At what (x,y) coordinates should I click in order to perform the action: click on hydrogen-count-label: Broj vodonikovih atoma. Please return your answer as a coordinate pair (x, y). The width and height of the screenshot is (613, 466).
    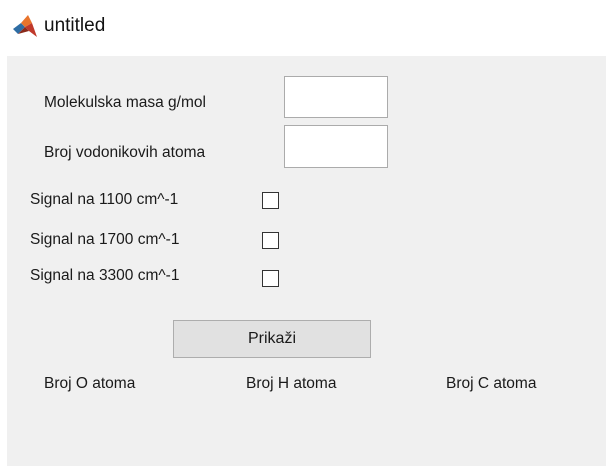
    Looking at the image, I should click on (125, 152).